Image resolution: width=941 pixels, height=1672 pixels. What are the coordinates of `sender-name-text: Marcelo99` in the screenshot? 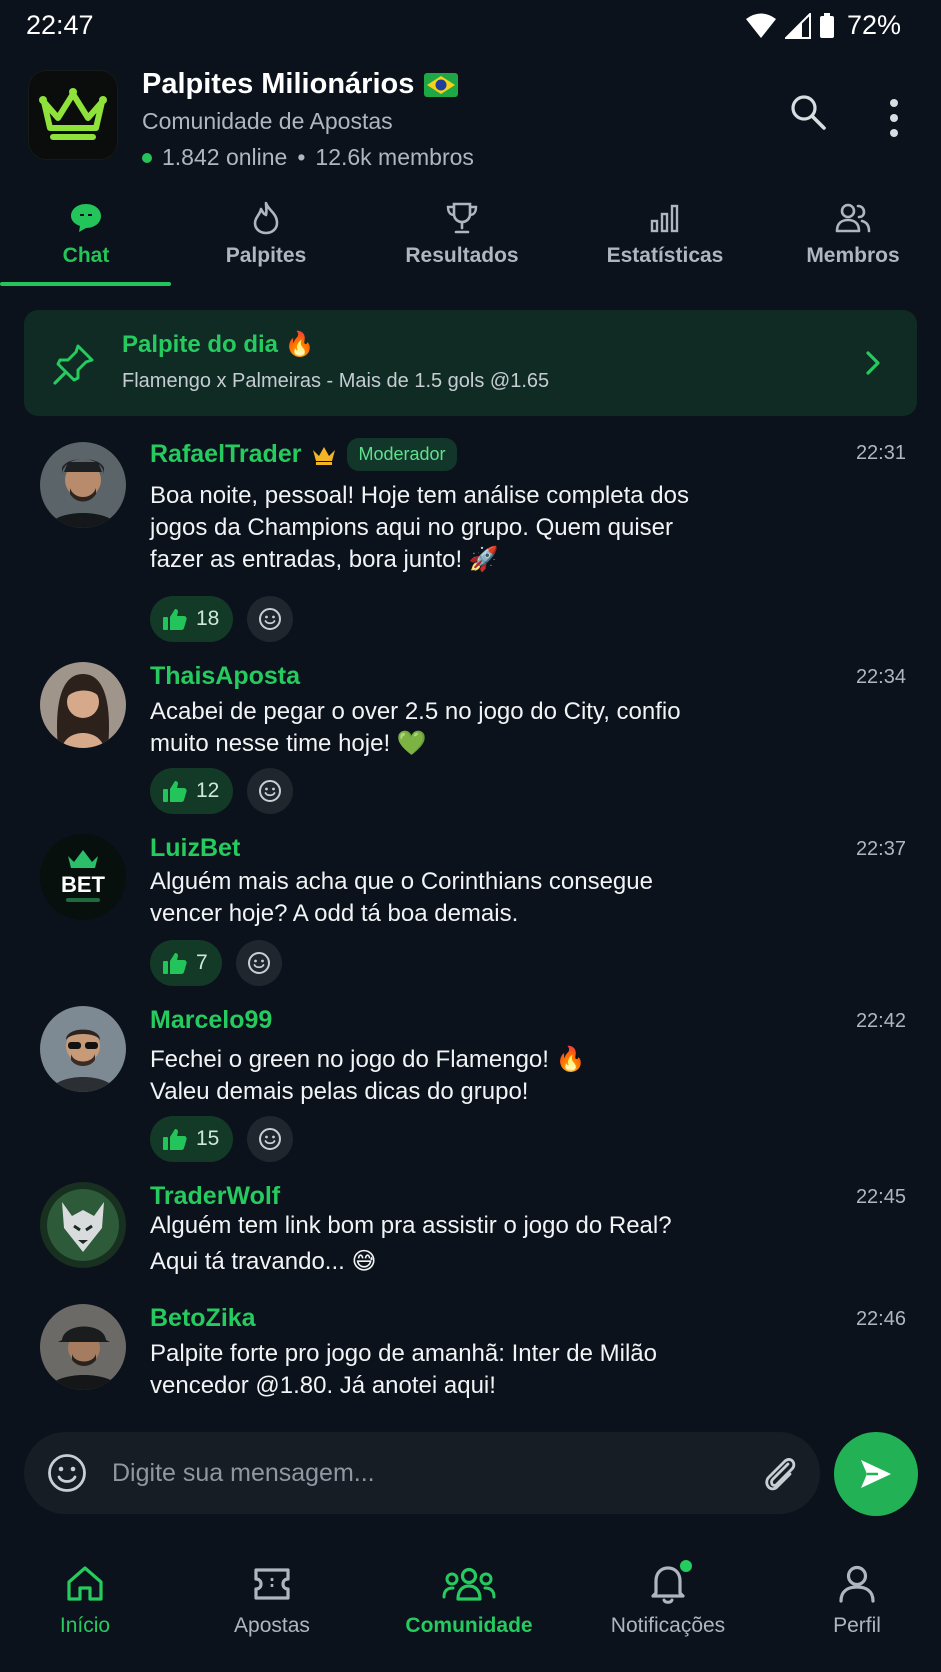 It's located at (211, 1020).